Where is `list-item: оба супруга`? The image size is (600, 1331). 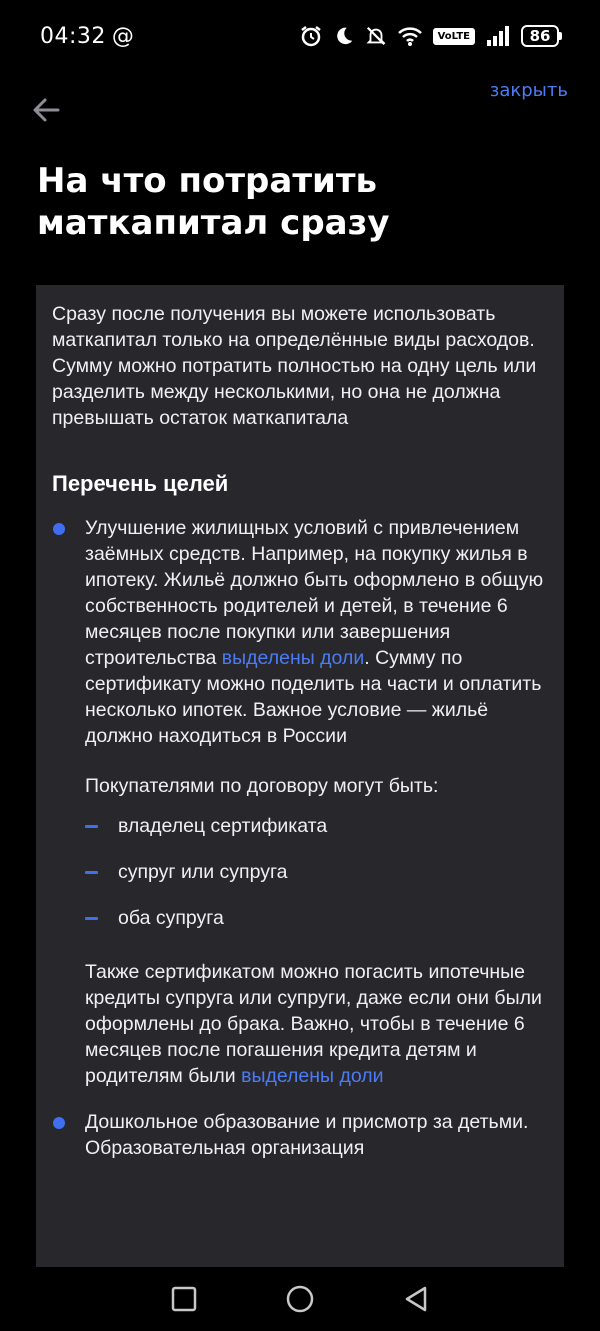 list-item: оба супруга is located at coordinates (316, 928).